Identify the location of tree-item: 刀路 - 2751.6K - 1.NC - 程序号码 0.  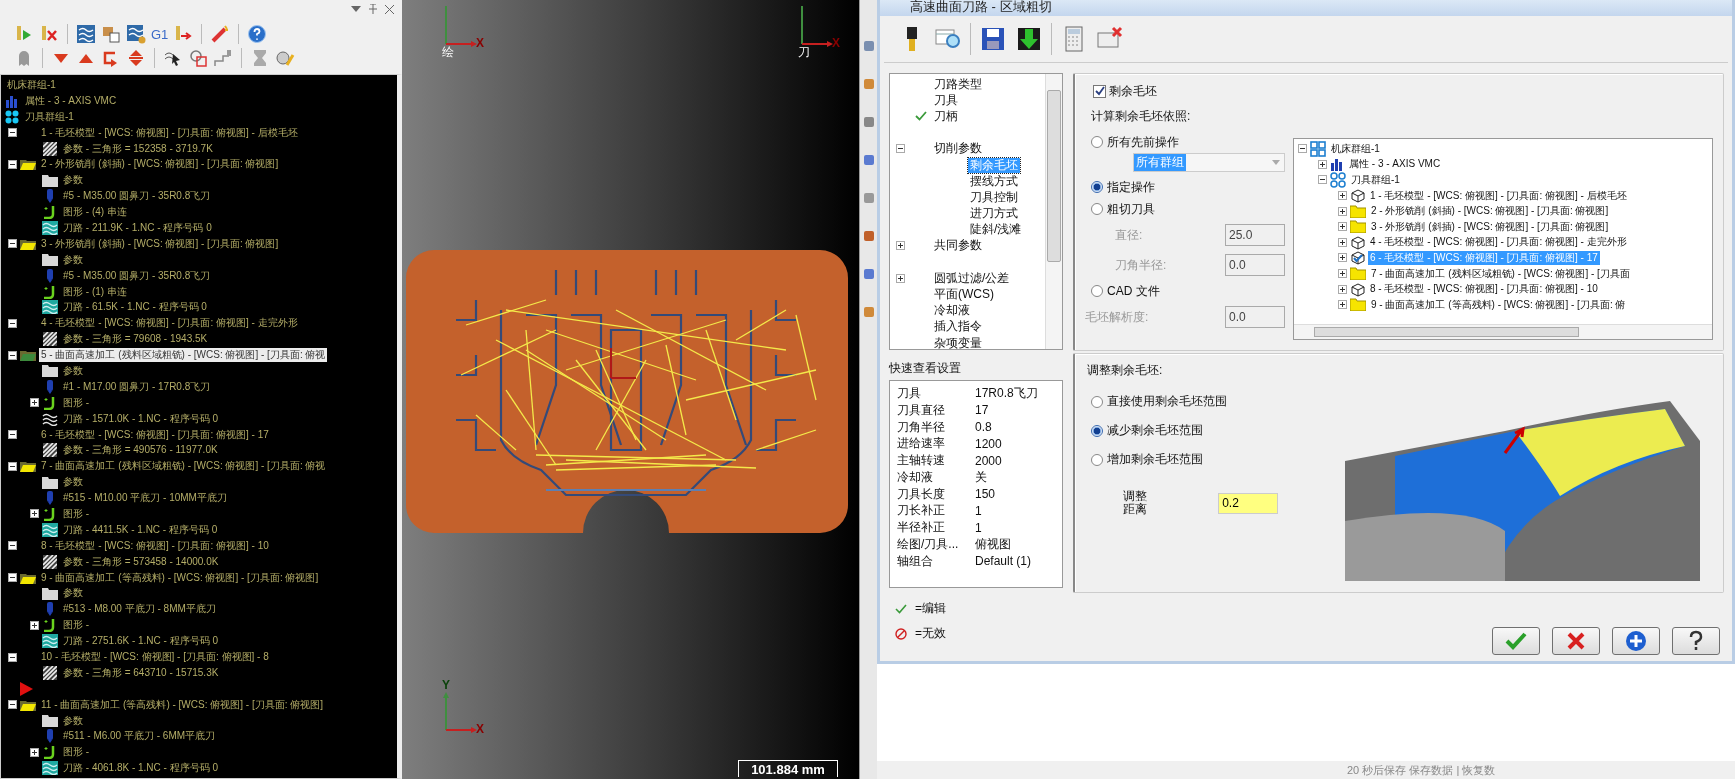
(141, 641).